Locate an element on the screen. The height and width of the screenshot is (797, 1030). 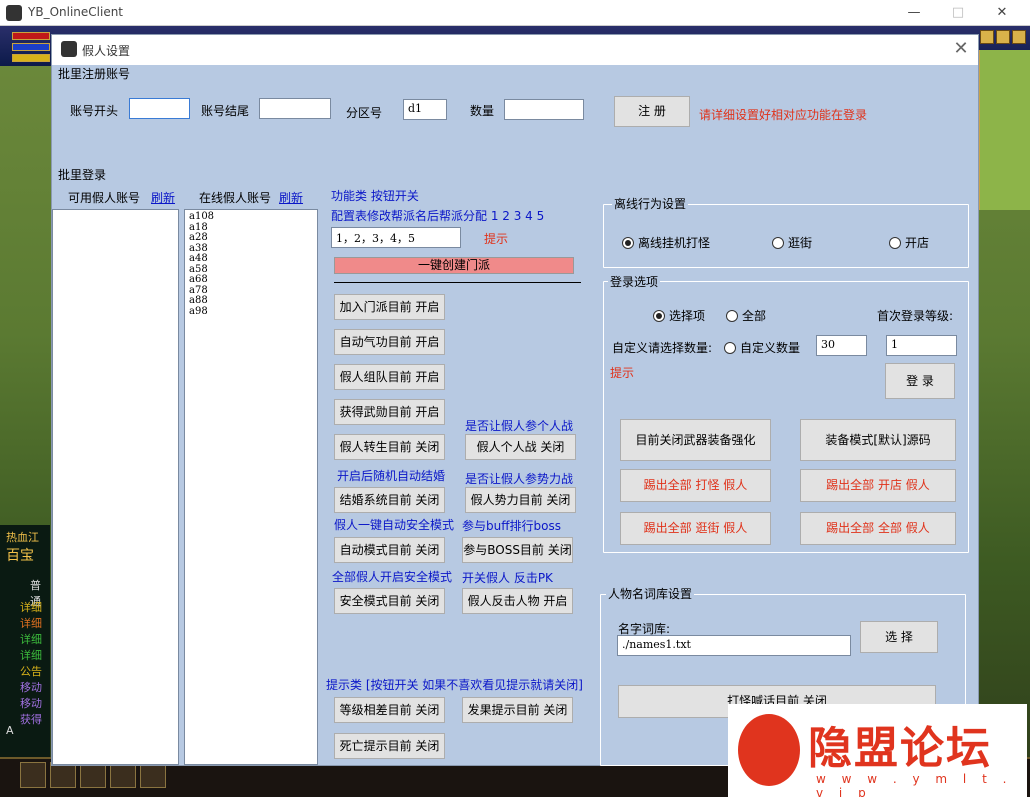
batch-login-section: 批里登录 is located at coordinates (82, 175).